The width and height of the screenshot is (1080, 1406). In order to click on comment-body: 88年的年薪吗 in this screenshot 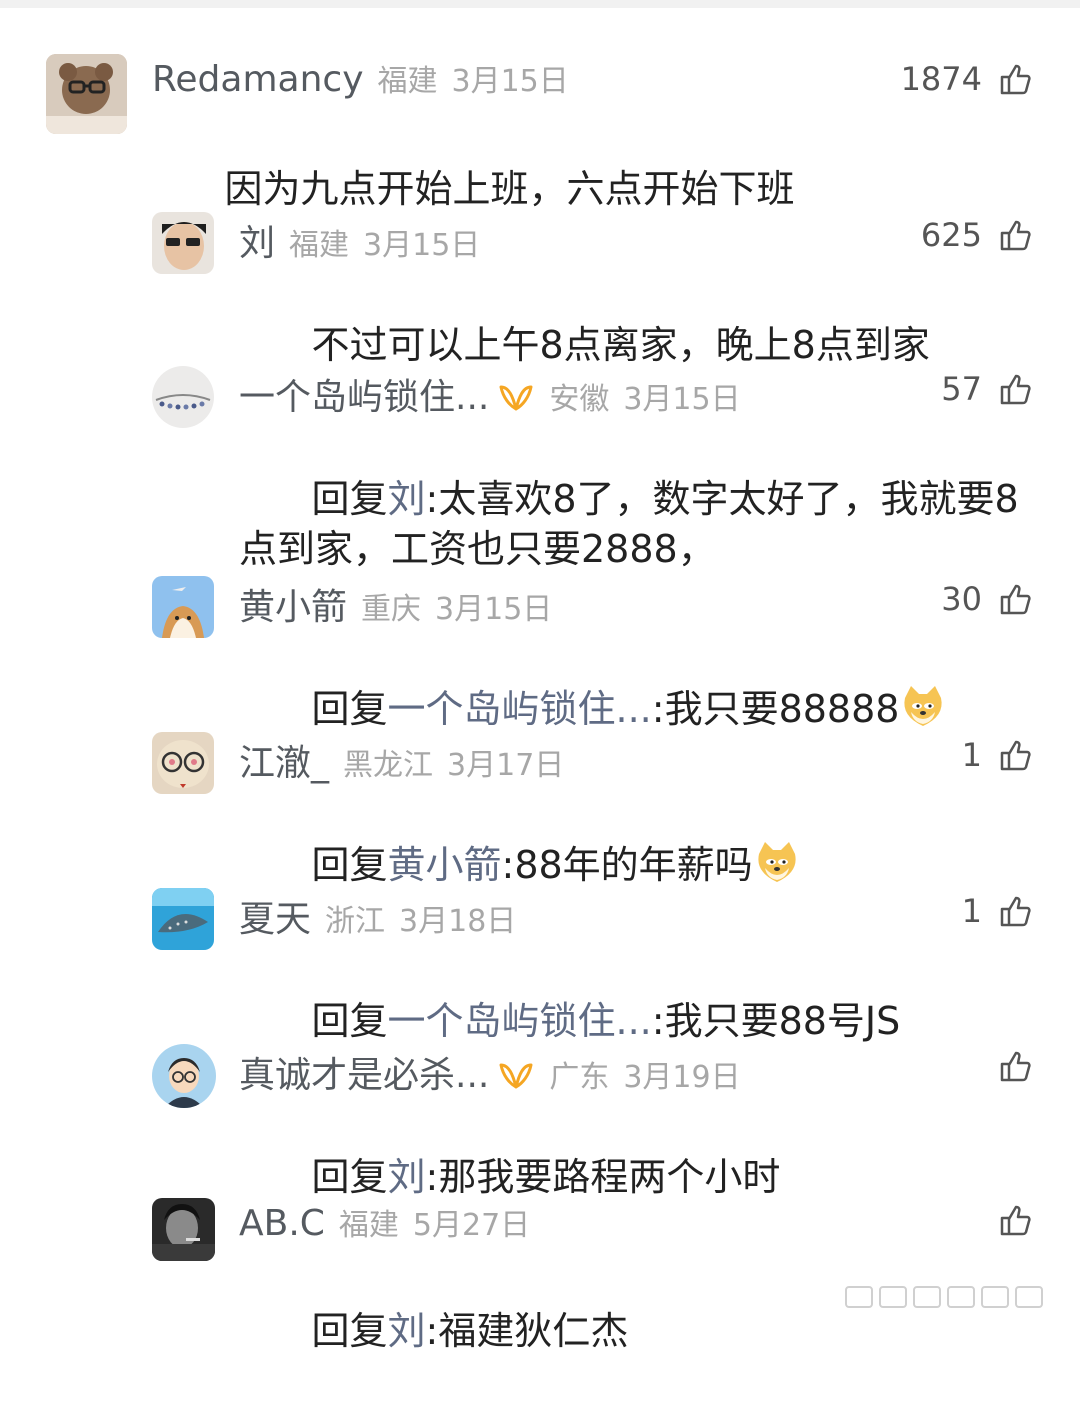, I will do `click(633, 865)`.